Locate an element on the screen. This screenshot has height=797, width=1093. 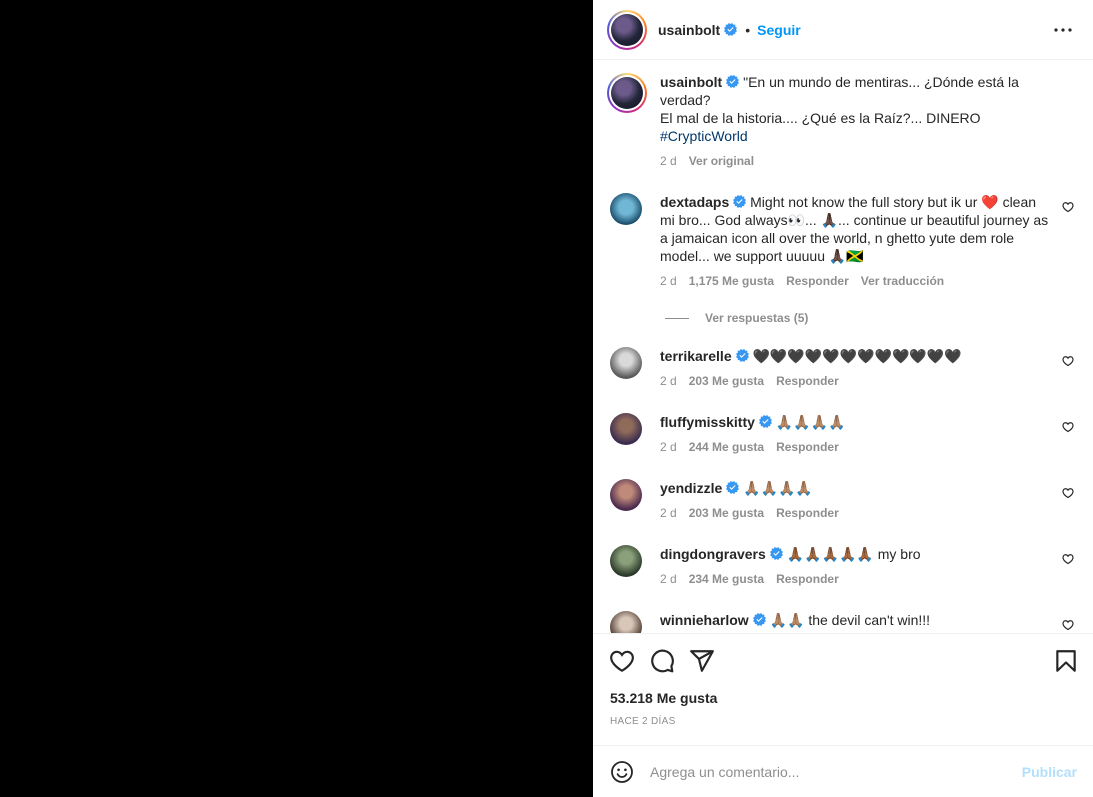
post-like-count: 53.218 Me gusta is located at coordinates (663, 698).